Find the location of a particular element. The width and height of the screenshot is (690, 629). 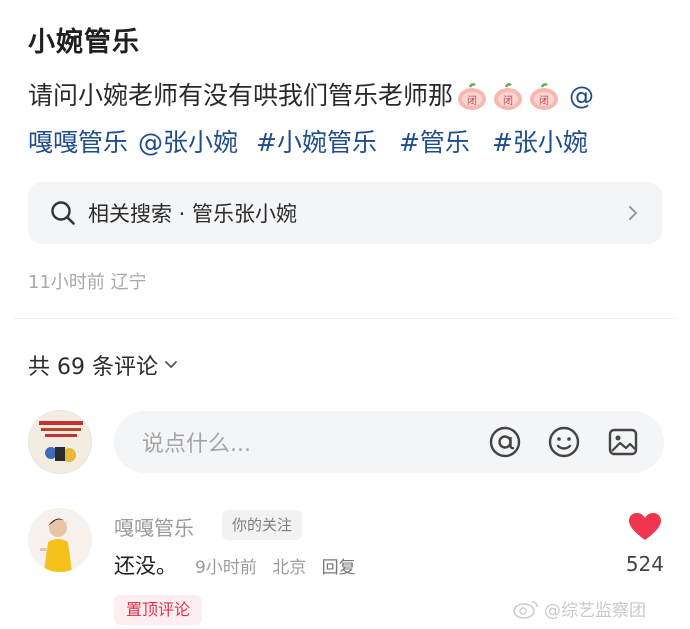

avatar is located at coordinates (60, 442).